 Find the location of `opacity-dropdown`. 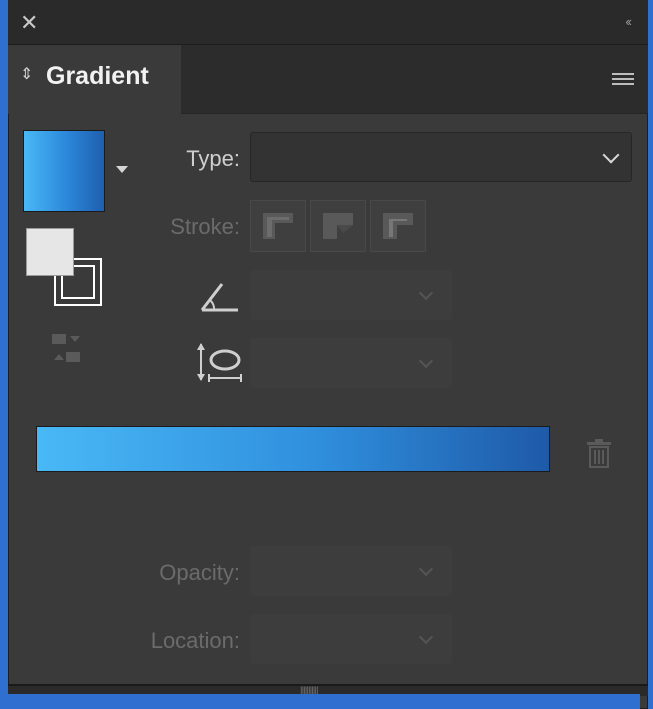

opacity-dropdown is located at coordinates (351, 571).